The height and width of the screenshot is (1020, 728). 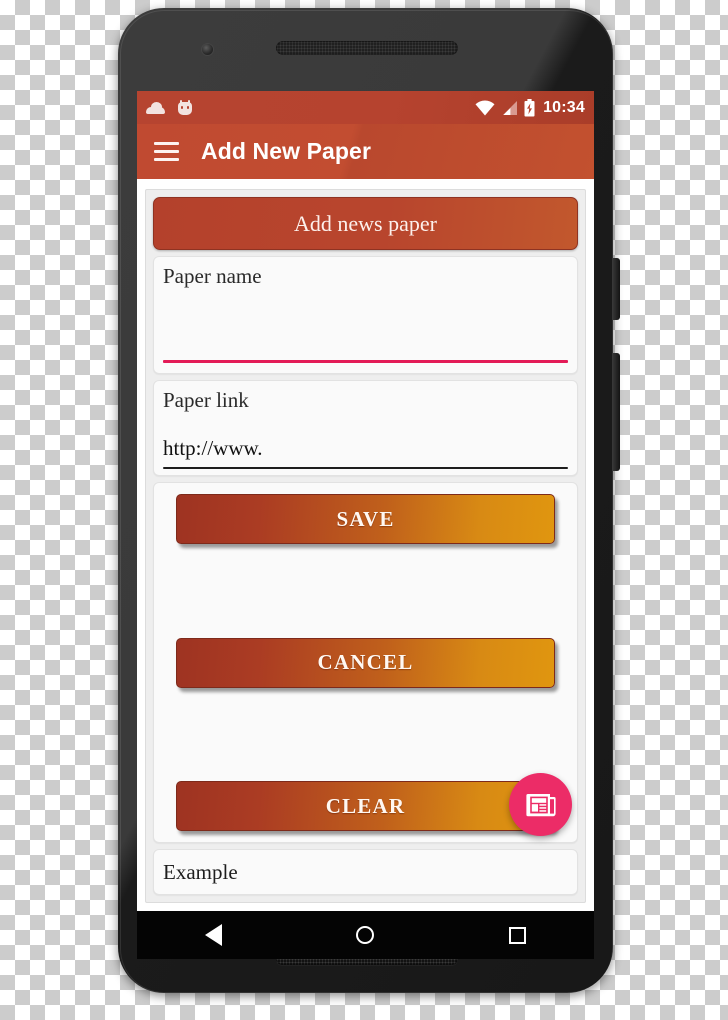 I want to click on nav-back-button, so click(x=213, y=935).